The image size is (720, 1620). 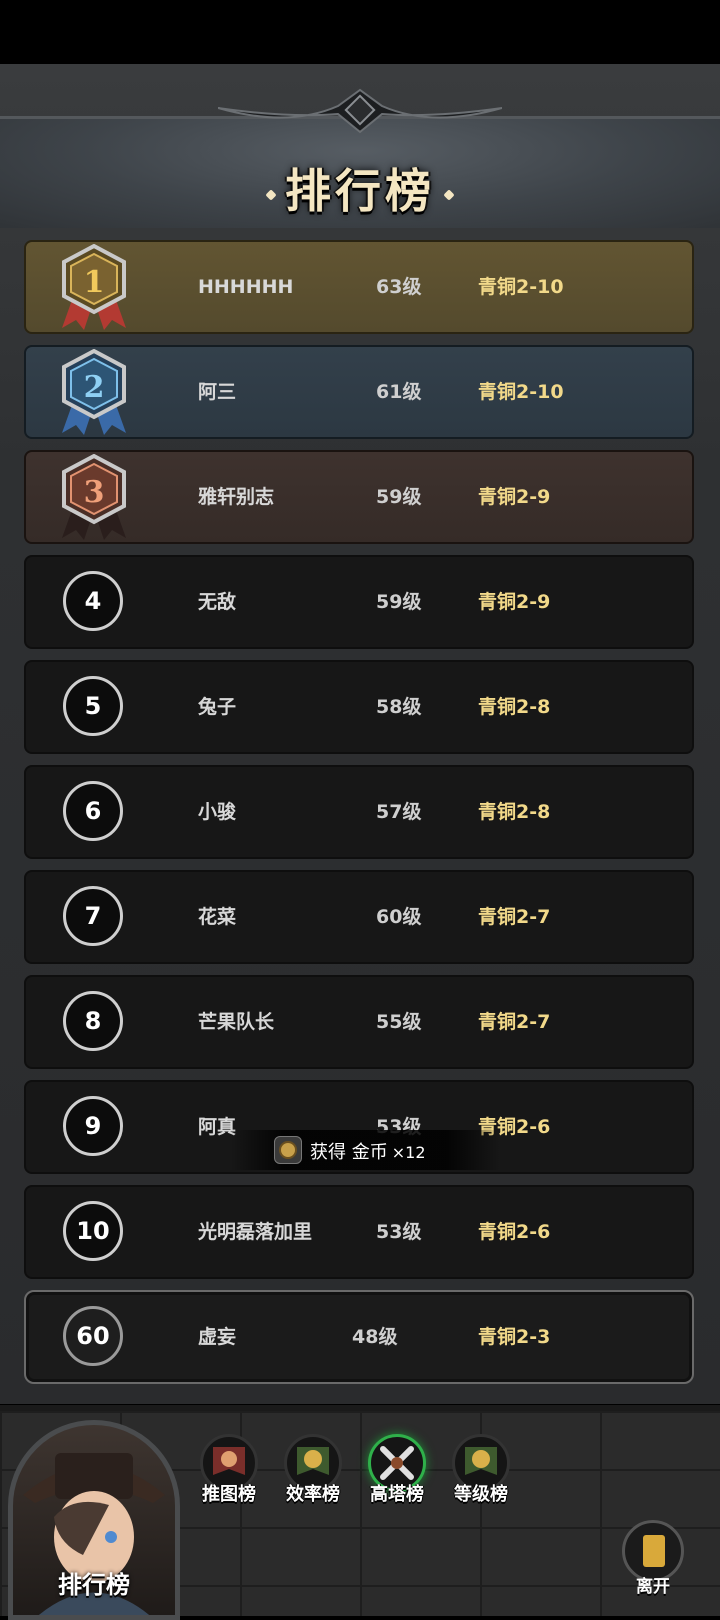 I want to click on rank-badge: 4, so click(x=93, y=601).